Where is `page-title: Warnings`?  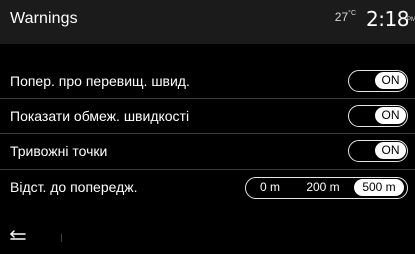
page-title: Warnings is located at coordinates (44, 18).